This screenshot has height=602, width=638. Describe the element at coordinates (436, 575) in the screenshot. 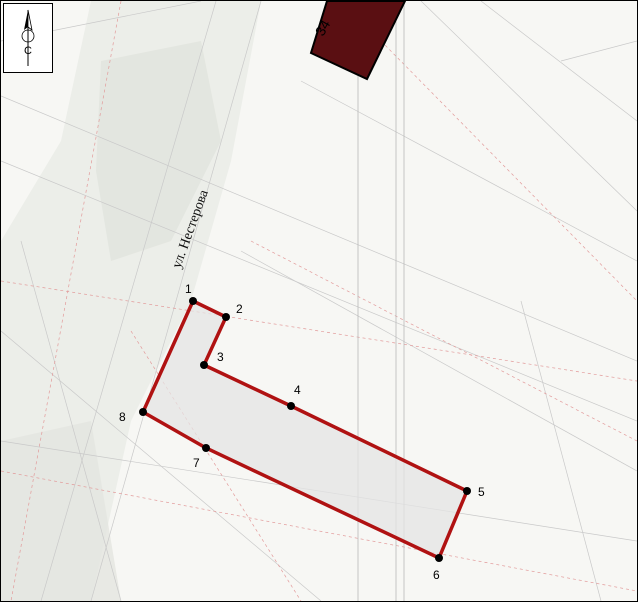

I see `vertex-label: 6` at that location.